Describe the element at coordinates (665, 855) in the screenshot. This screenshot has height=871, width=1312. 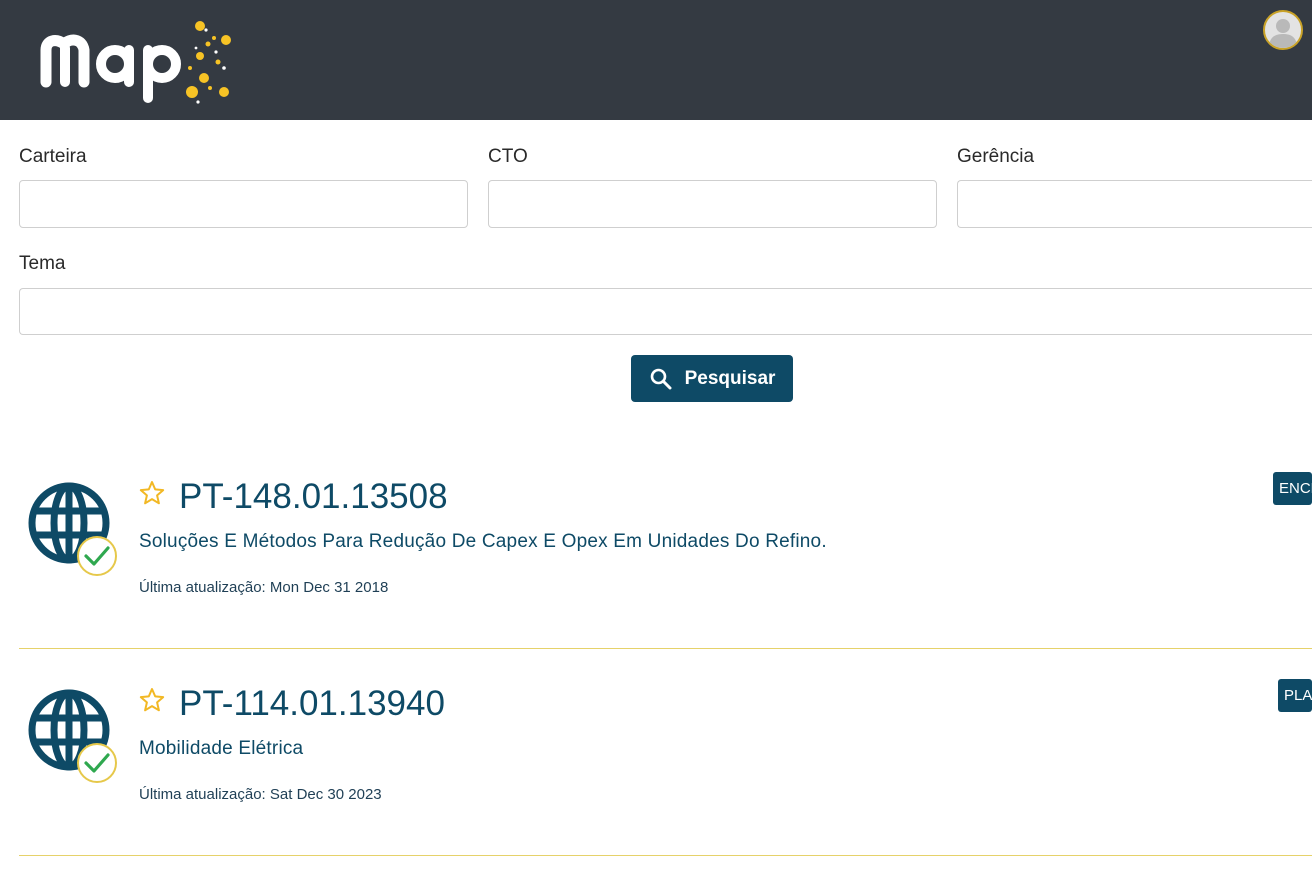
I see `divider` at that location.